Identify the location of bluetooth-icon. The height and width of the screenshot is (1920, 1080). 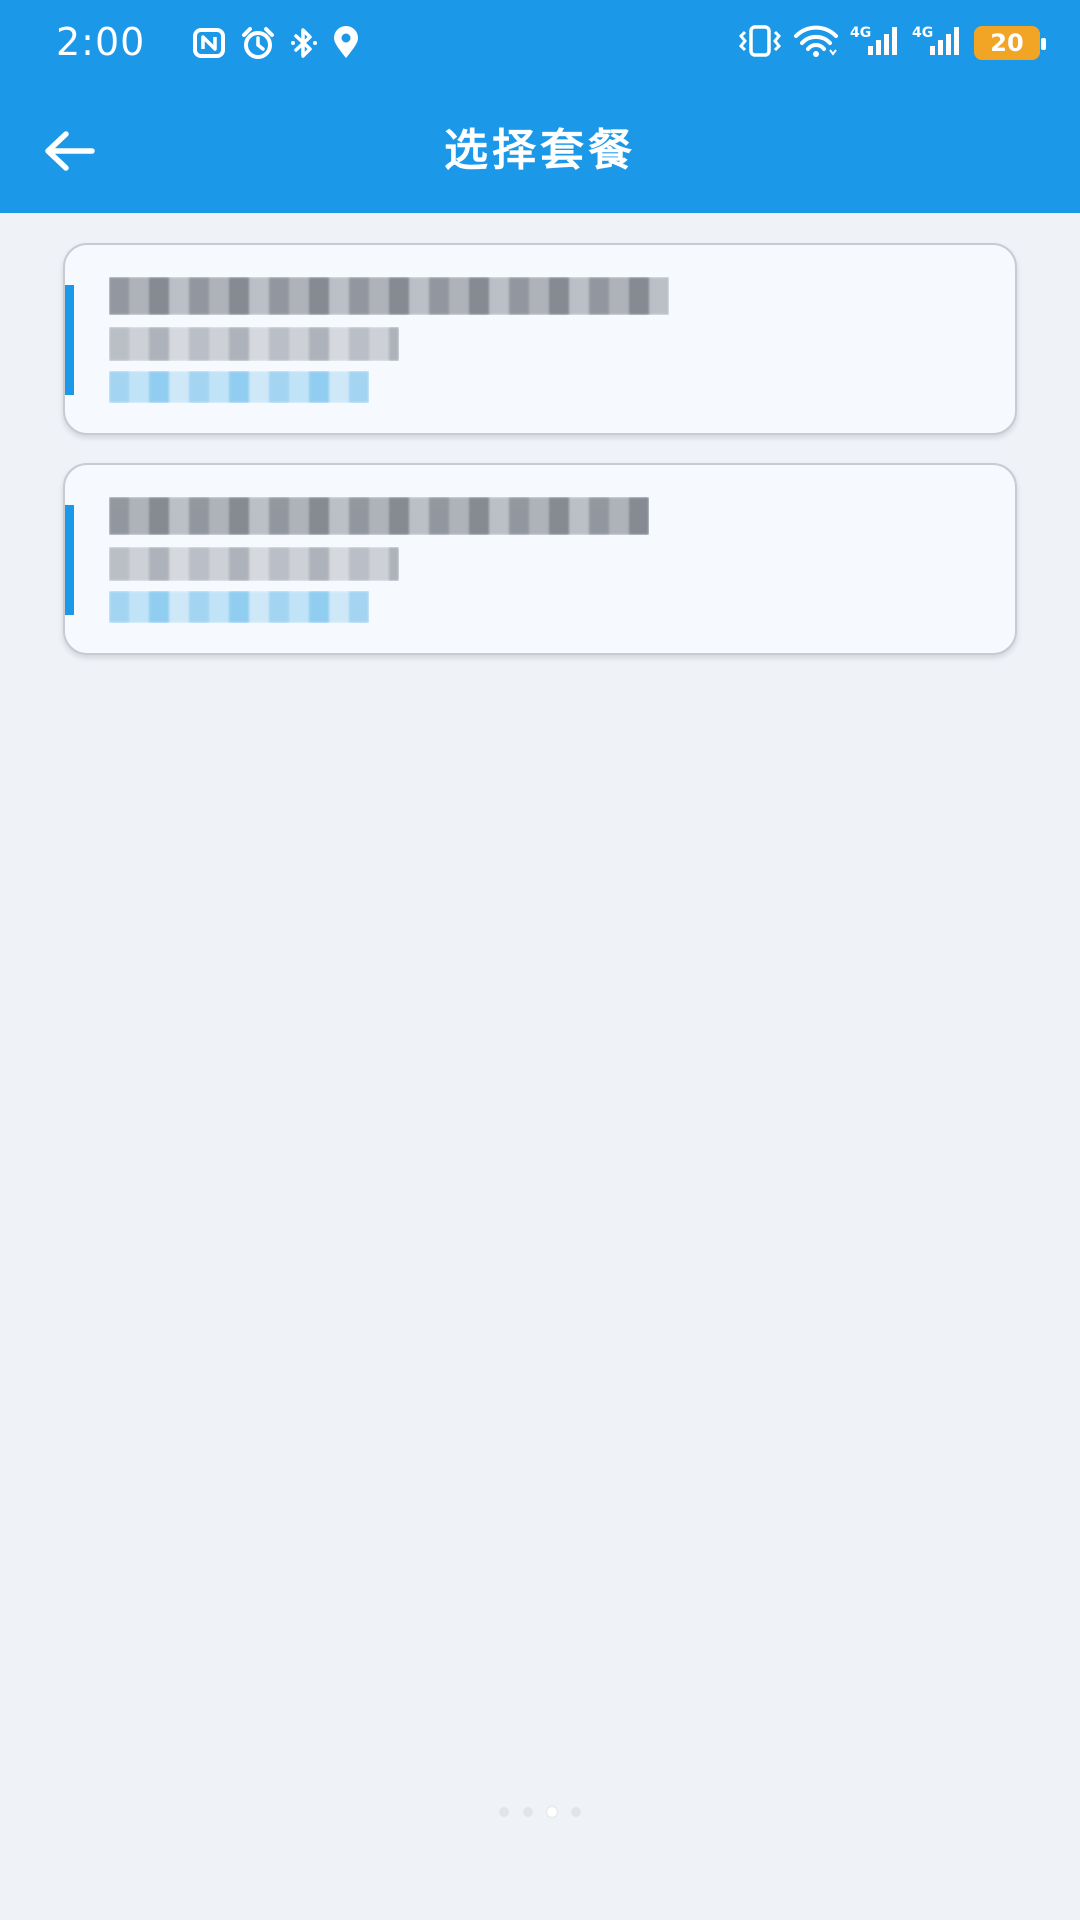
(304, 45).